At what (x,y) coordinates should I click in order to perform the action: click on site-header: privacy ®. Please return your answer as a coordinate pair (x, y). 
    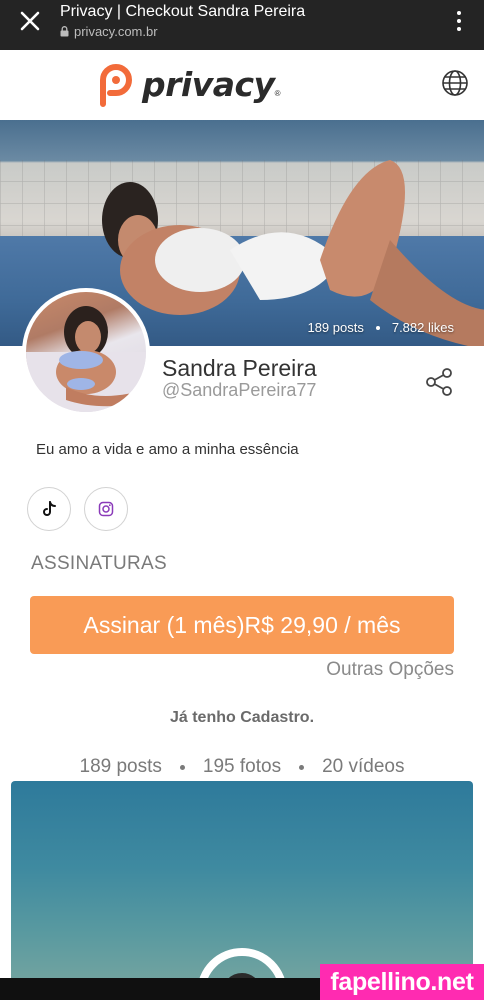
    Looking at the image, I should click on (242, 85).